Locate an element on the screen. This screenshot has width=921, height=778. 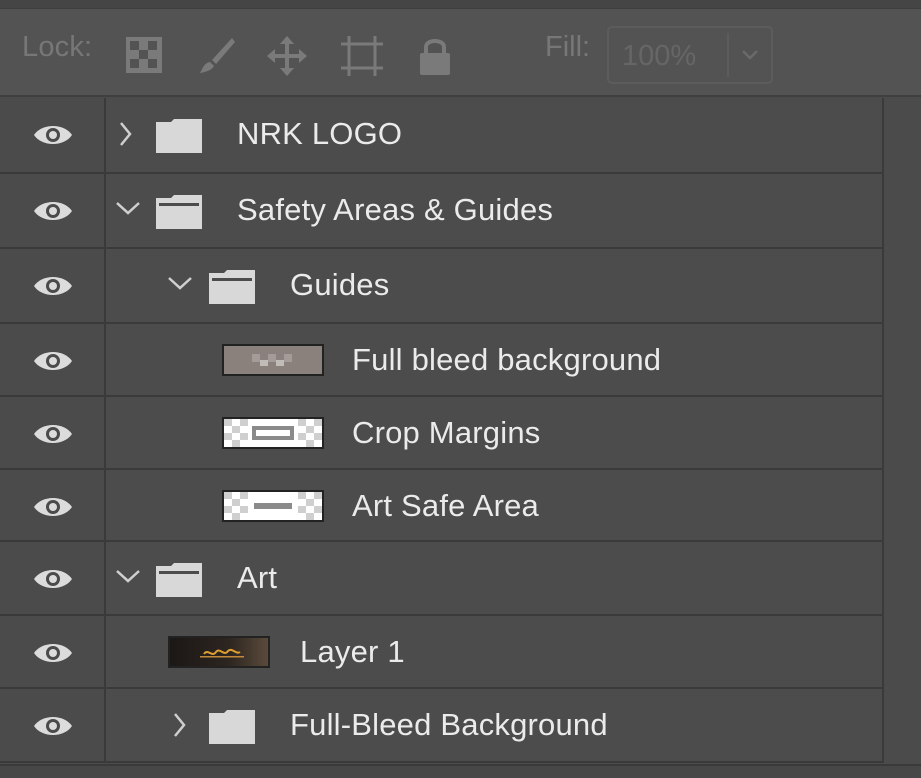
layer-name: Safety Areas & Guides is located at coordinates (395, 210).